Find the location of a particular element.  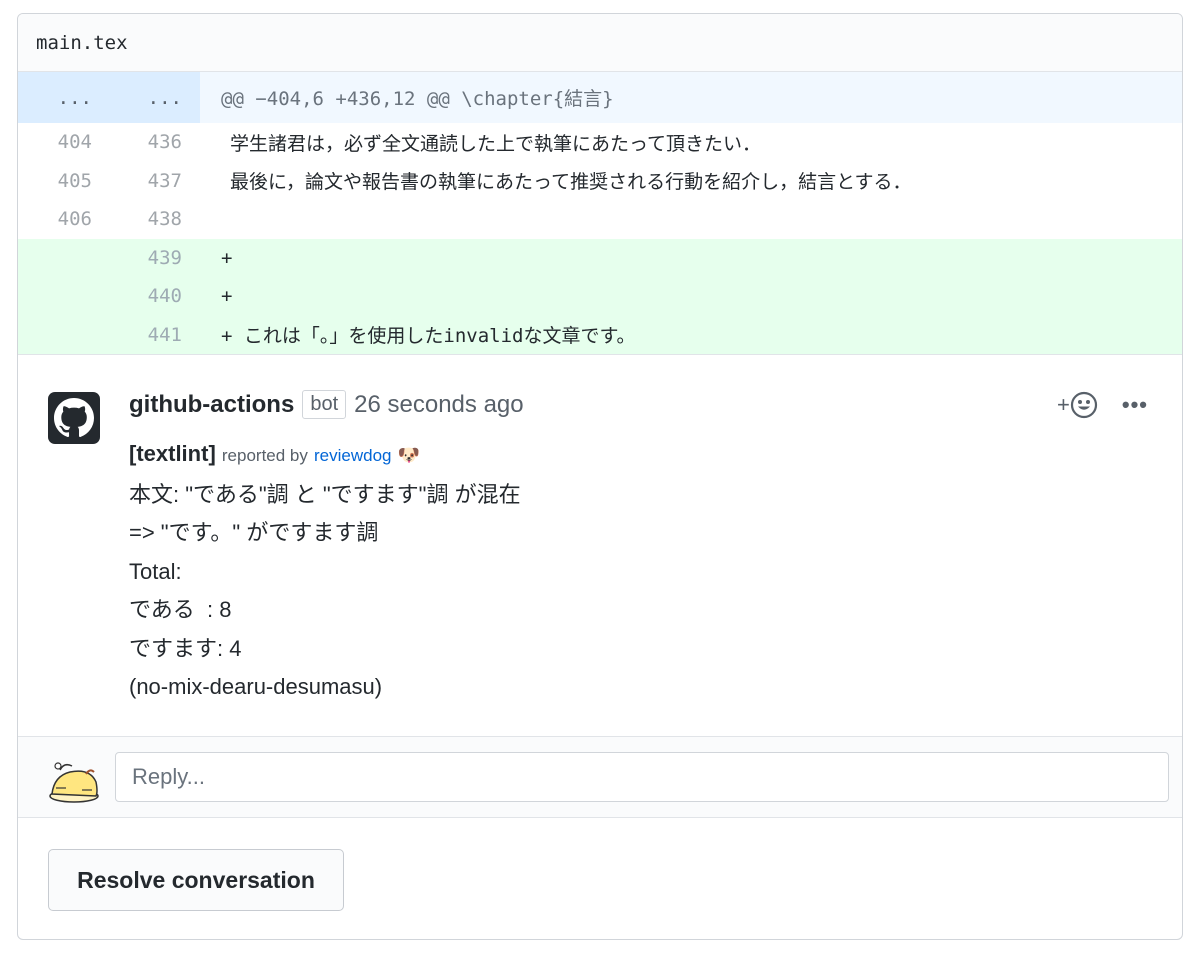

line-code: 最後に，論文や報告書の執筆にあたって推奨される行動を紹介し，結言とする． is located at coordinates (571, 182).